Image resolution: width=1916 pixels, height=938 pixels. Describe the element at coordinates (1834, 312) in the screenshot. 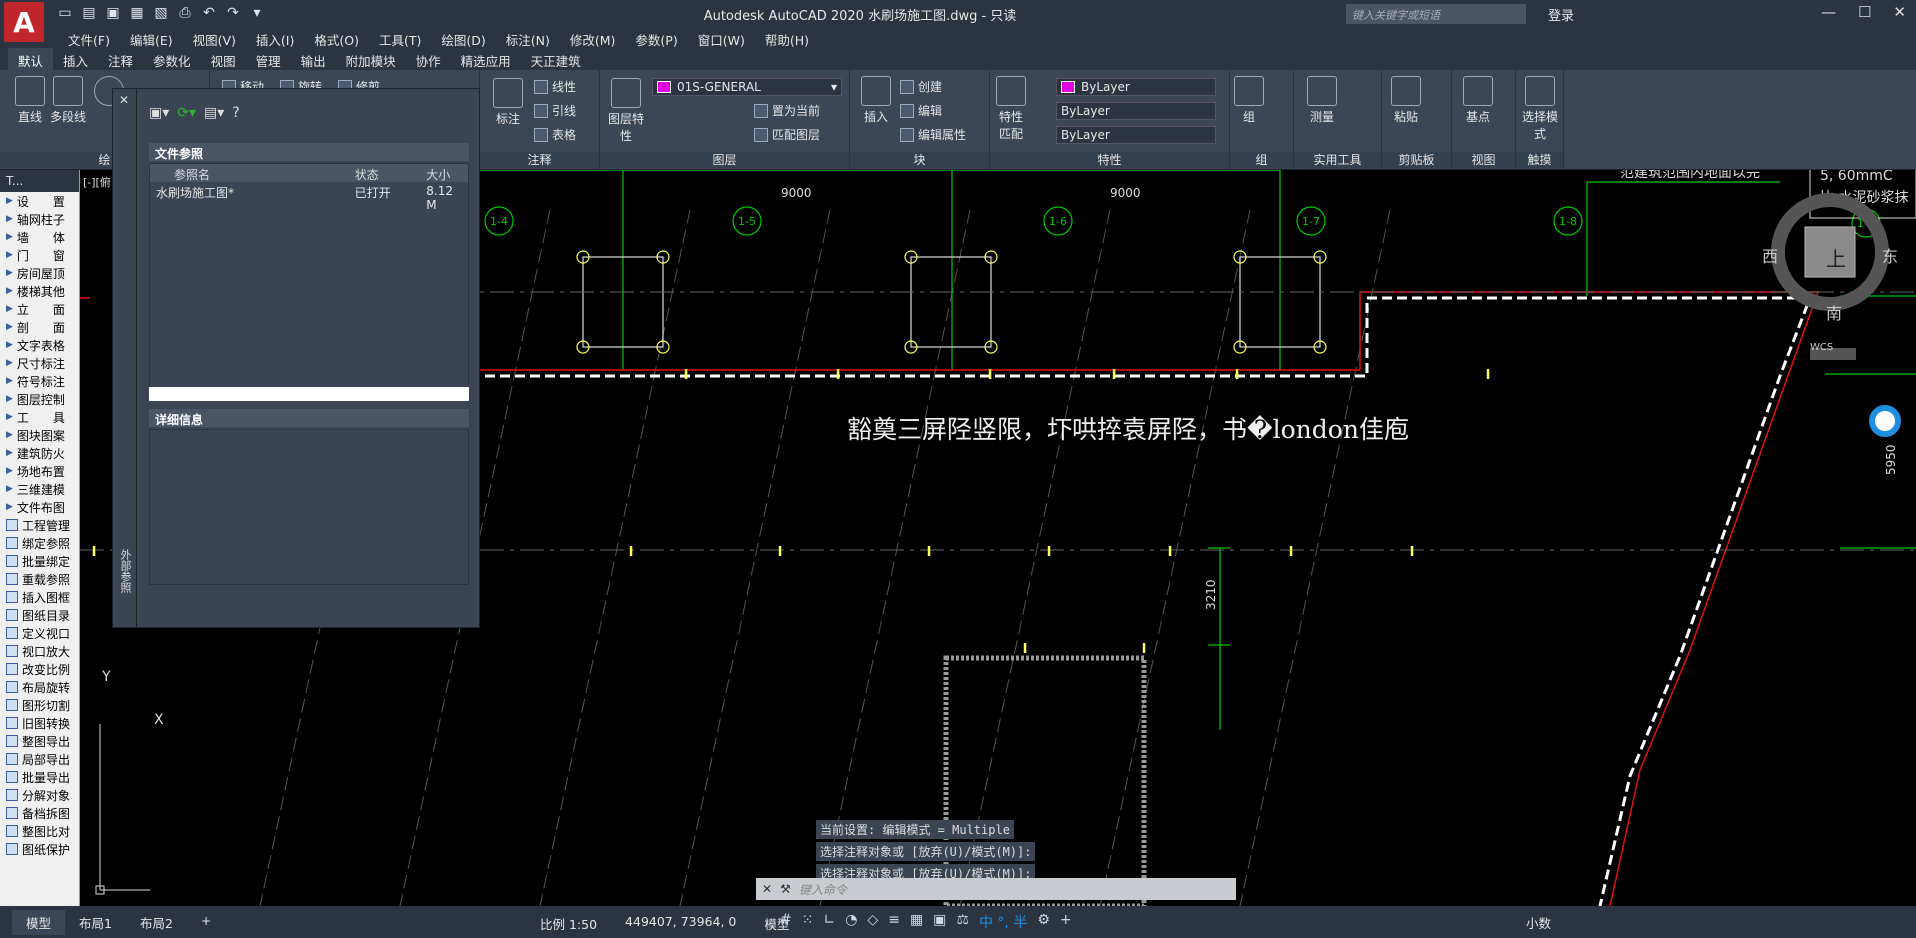

I see `compass-south: 南` at that location.